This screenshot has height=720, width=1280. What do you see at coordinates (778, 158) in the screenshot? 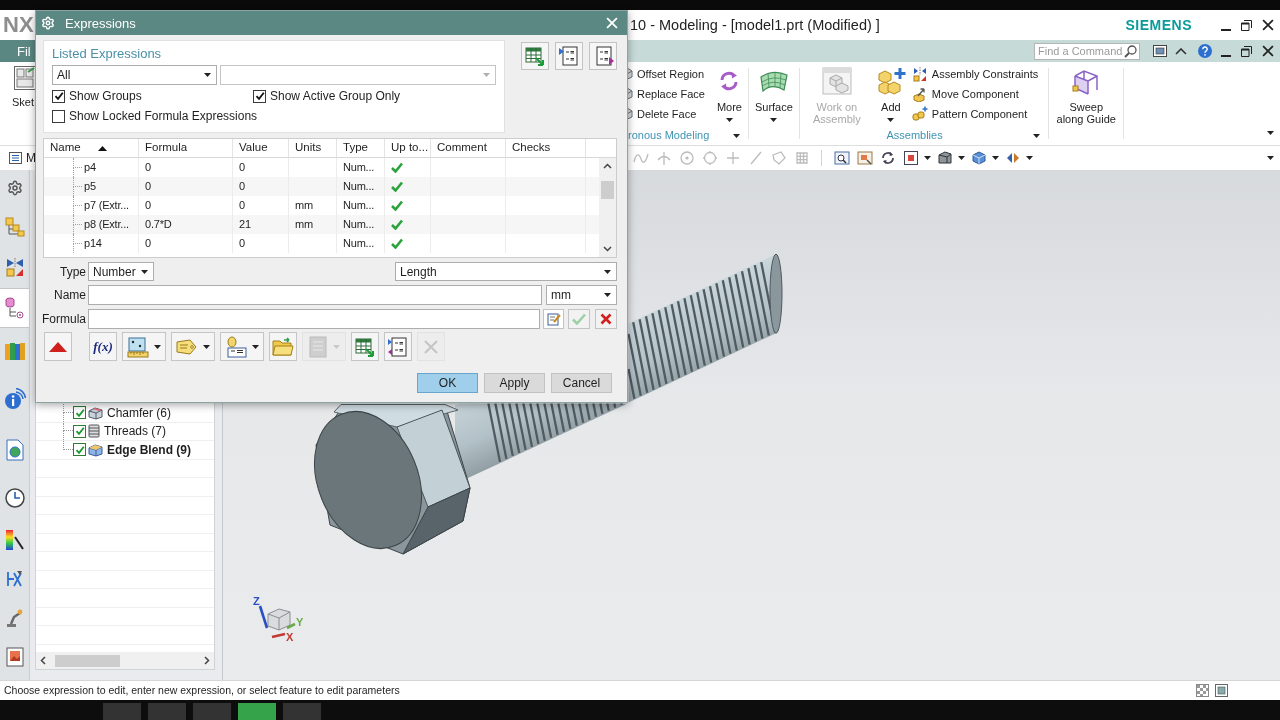
I see `shape-icon` at bounding box center [778, 158].